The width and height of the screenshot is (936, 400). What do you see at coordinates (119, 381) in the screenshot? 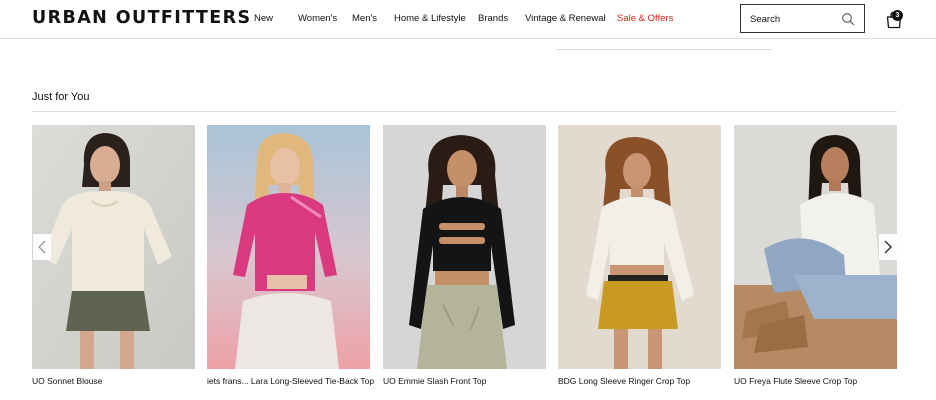
I see `product-name: UO Sonnet Blouse` at bounding box center [119, 381].